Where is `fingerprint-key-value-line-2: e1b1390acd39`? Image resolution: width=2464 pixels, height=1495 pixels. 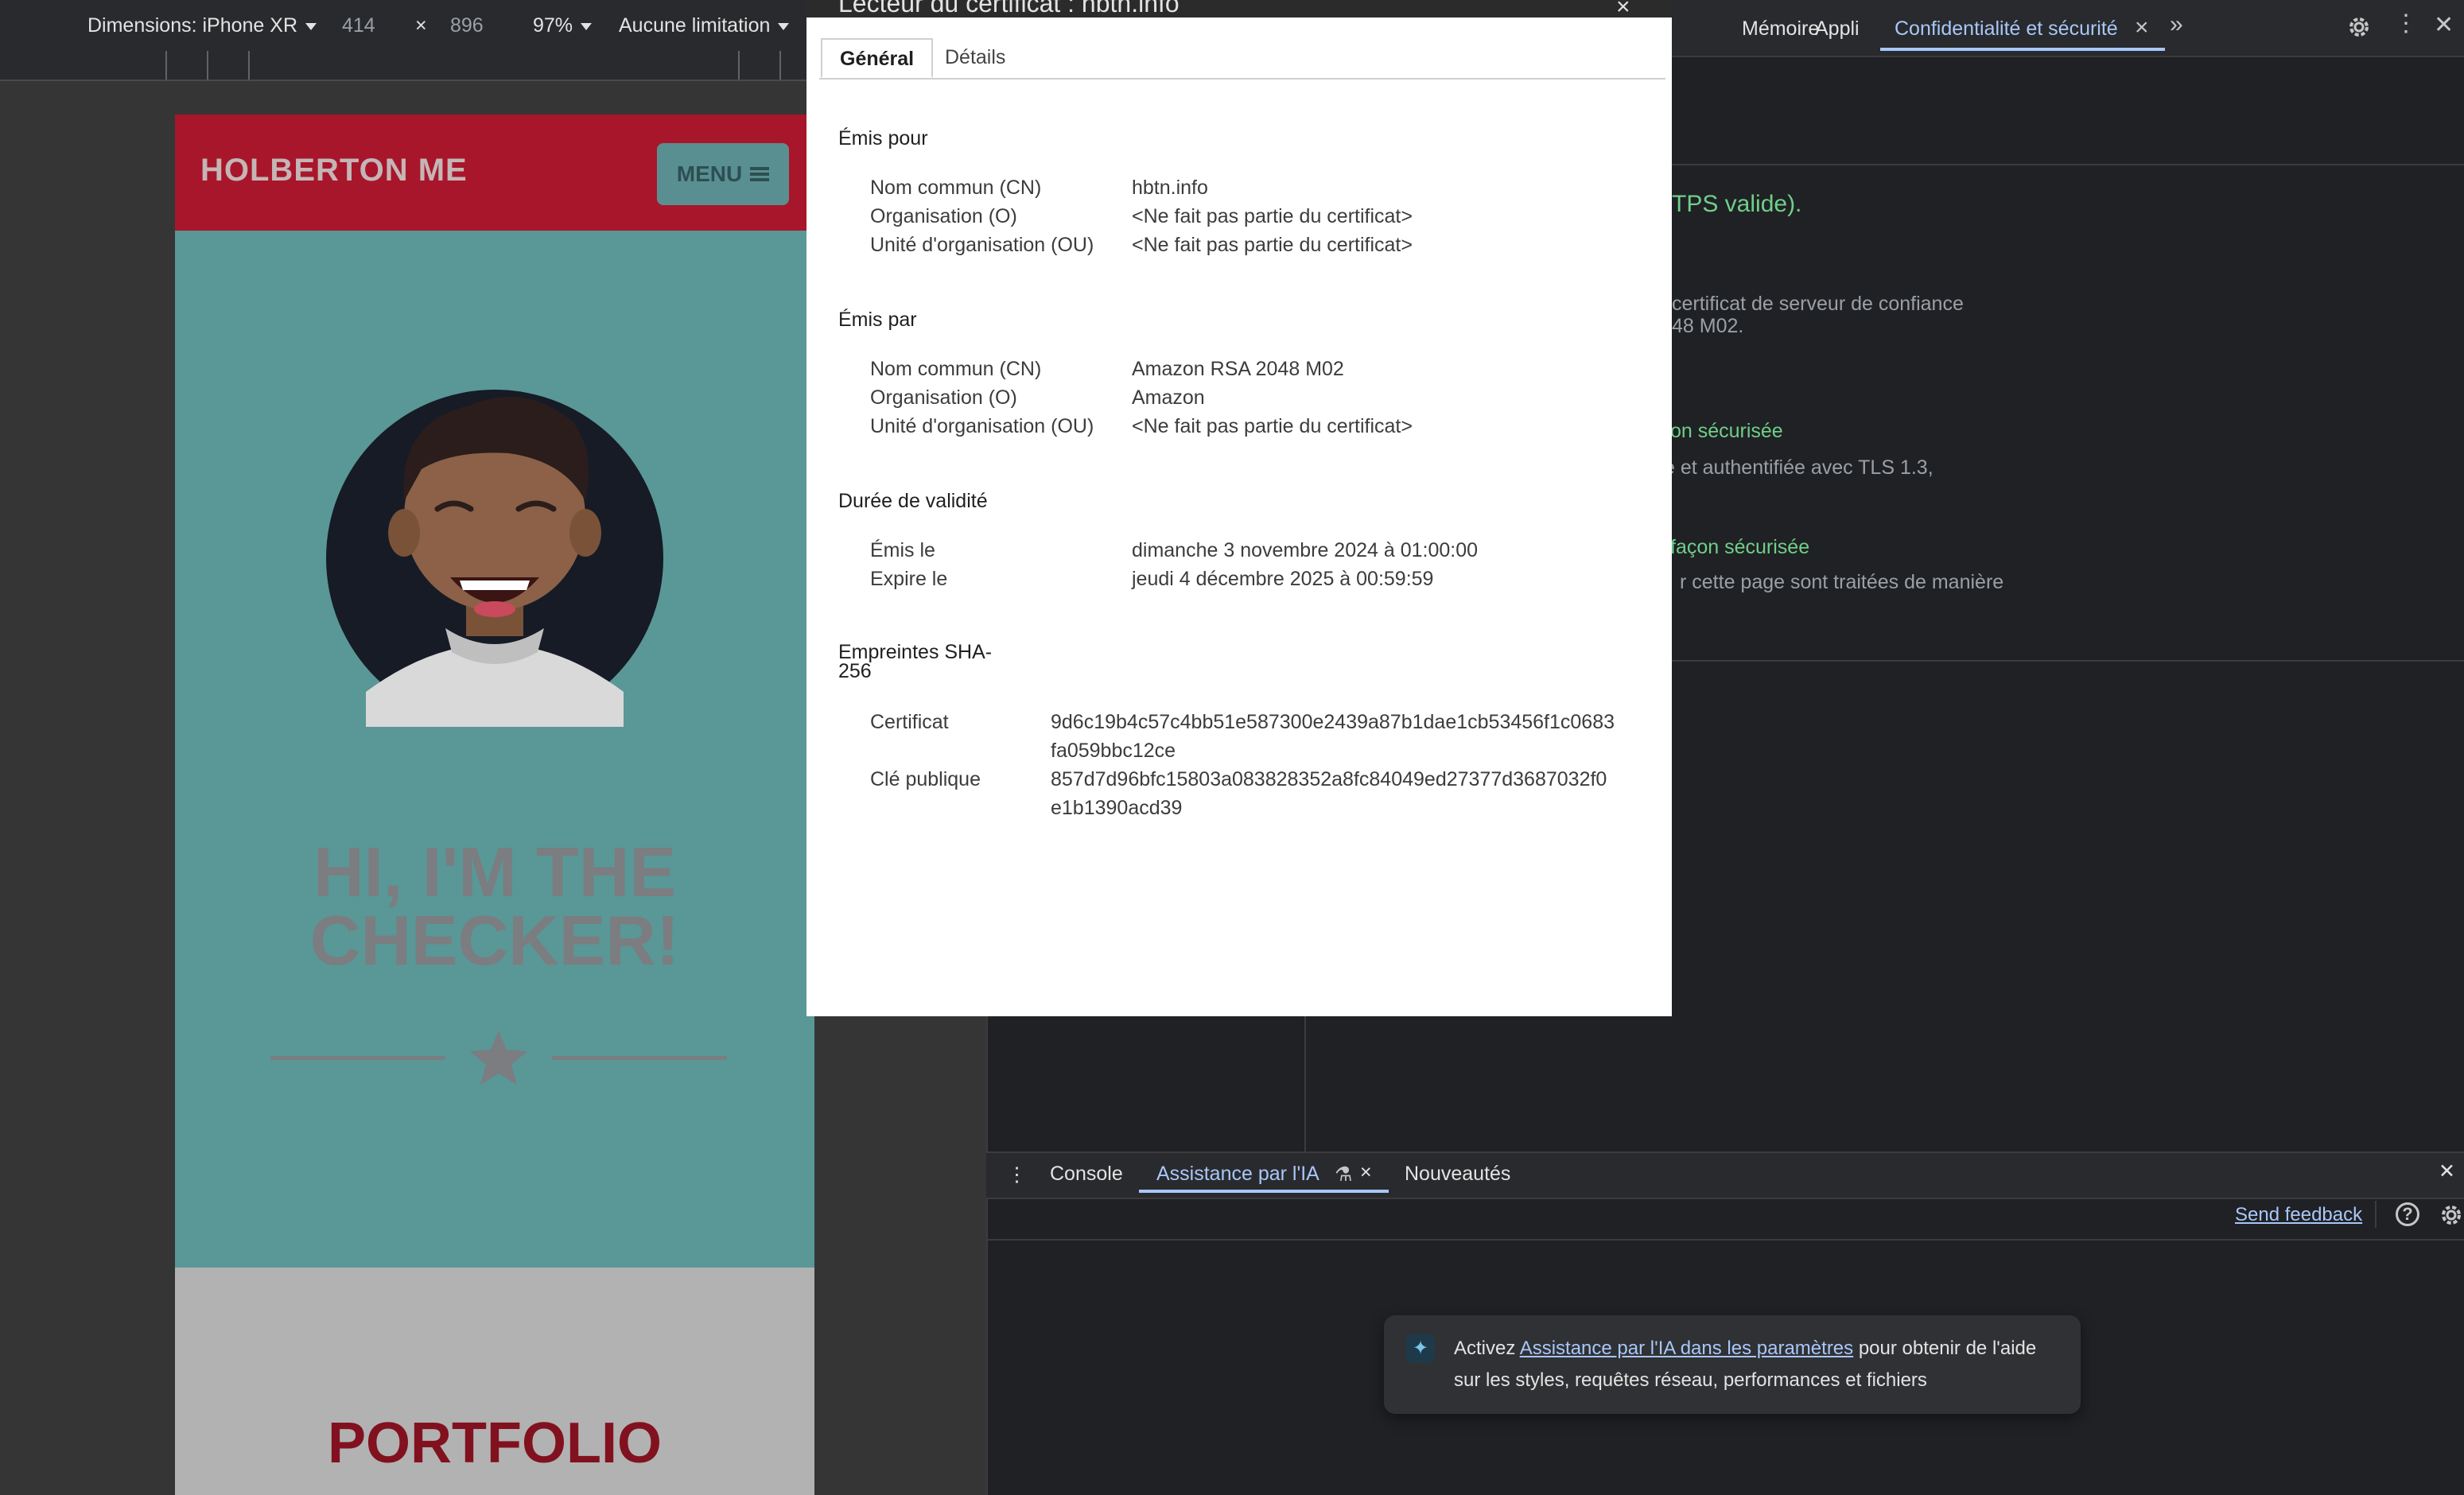
fingerprint-key-value-line-2: e1b1390acd39 is located at coordinates (1117, 808).